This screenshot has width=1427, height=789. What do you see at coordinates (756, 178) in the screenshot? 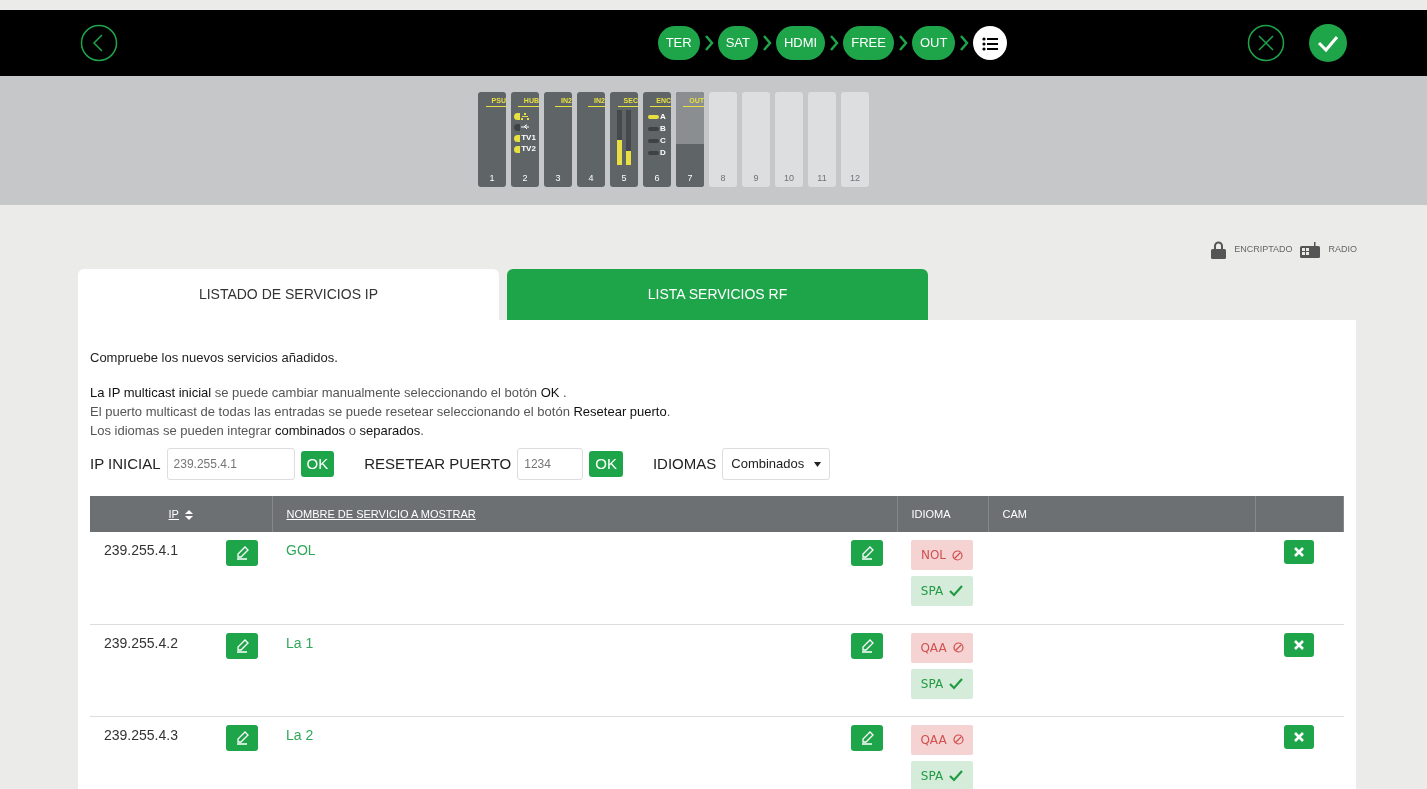
I see `slot-number: 9` at bounding box center [756, 178].